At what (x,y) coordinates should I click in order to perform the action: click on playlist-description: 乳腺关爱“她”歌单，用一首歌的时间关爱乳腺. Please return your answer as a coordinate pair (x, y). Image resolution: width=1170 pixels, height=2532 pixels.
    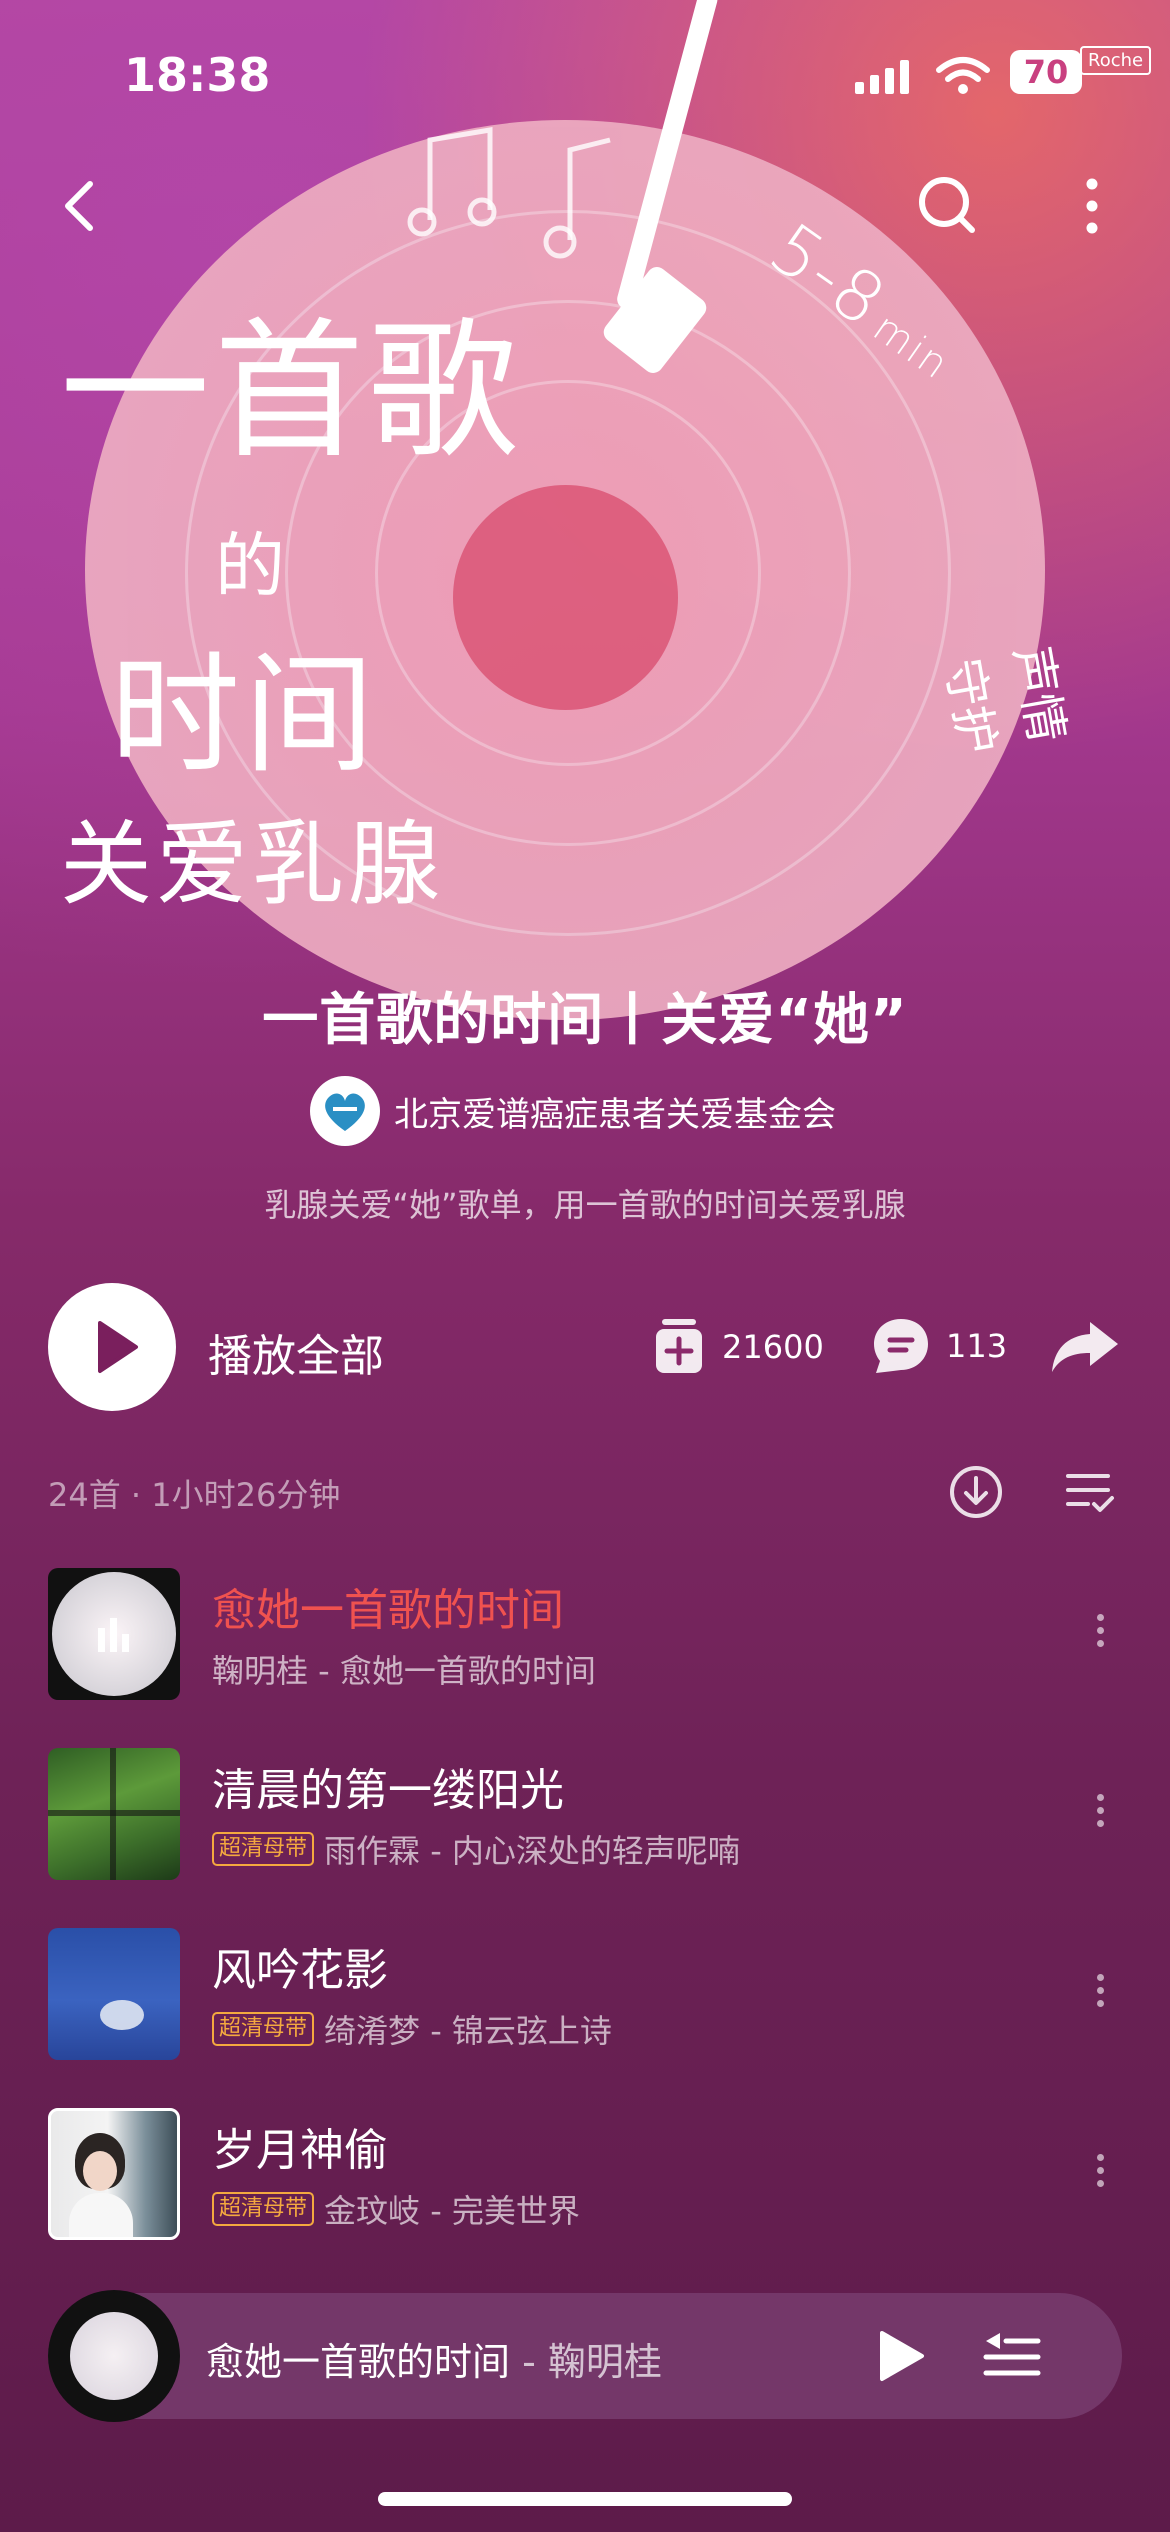
    Looking at the image, I should click on (585, 1203).